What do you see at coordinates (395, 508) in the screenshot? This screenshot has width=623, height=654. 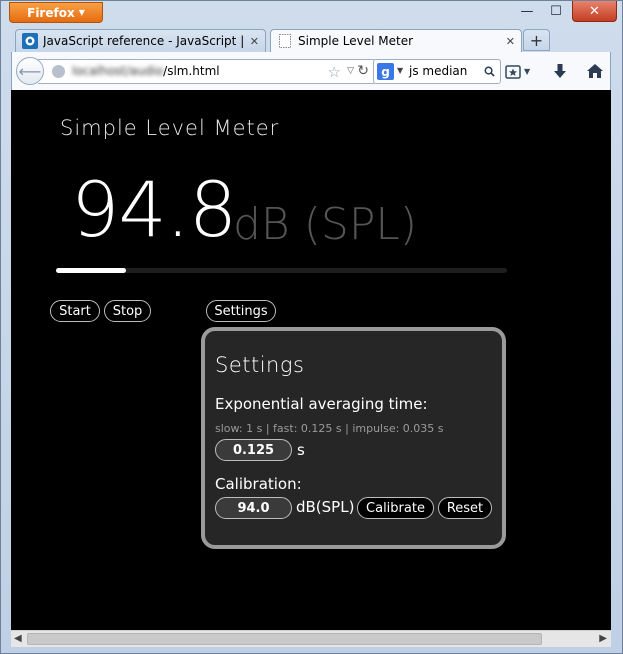 I see `calibrate-button: Calibrate` at bounding box center [395, 508].